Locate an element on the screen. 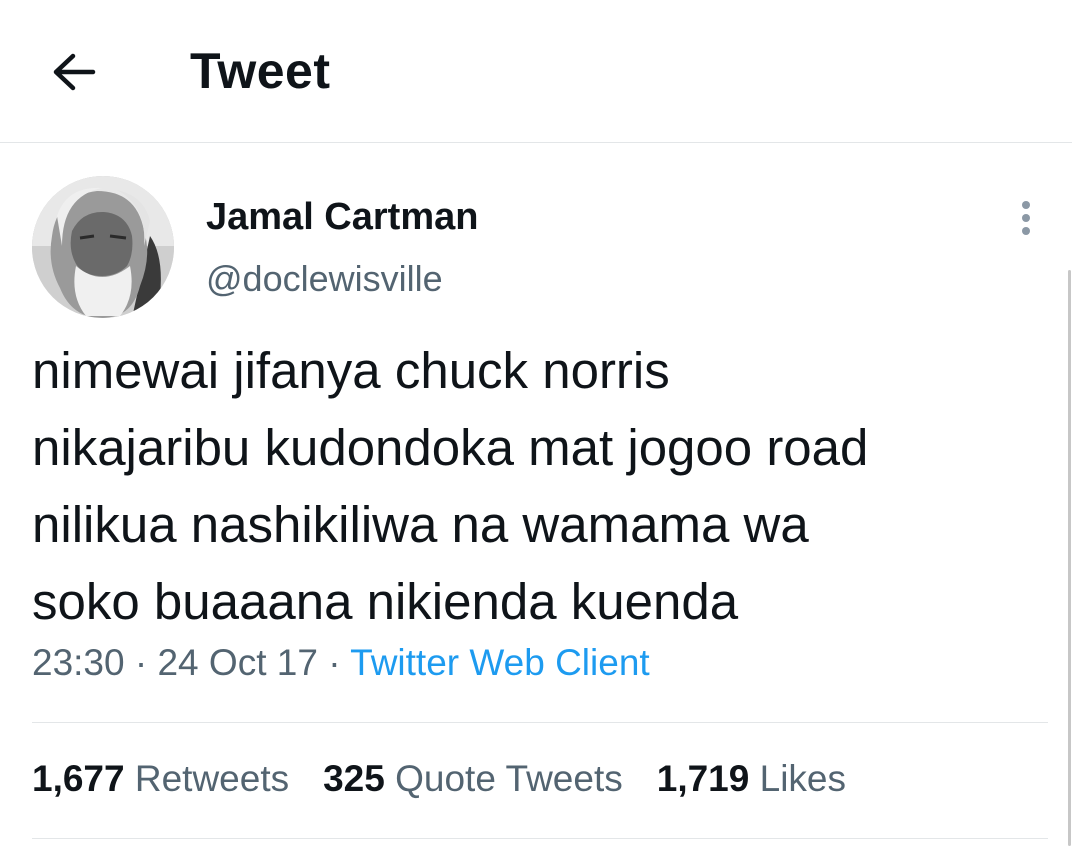 This screenshot has height=846, width=1072. arrow-left-icon is located at coordinates (74, 72).